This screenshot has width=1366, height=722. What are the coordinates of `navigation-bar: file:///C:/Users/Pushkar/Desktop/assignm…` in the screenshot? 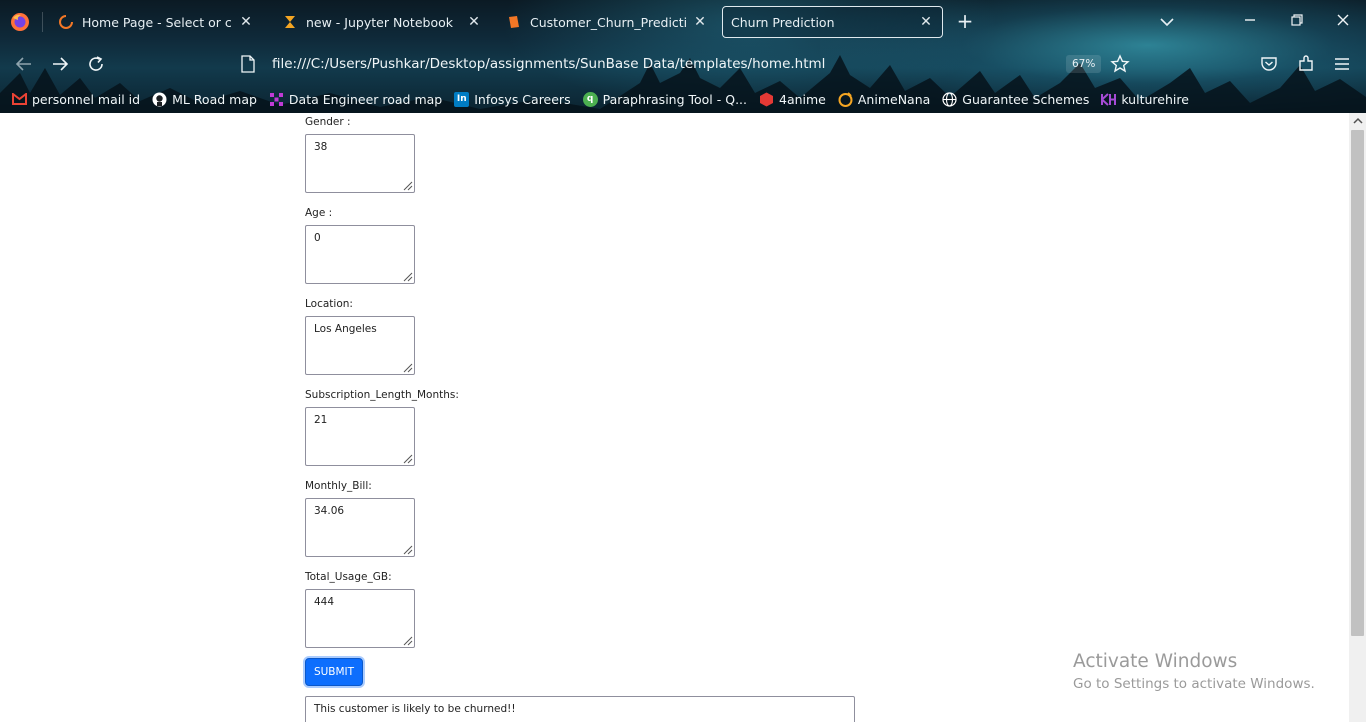 It's located at (683, 64).